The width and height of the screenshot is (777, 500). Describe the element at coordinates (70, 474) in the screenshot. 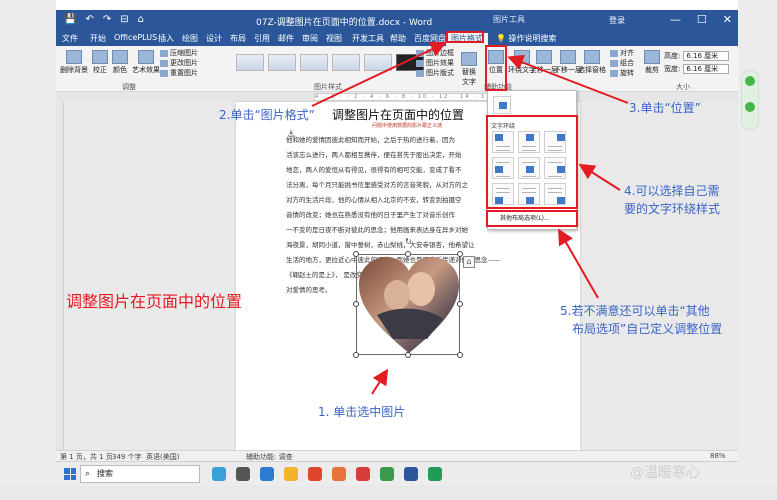

I see `windows-start-icon` at that location.